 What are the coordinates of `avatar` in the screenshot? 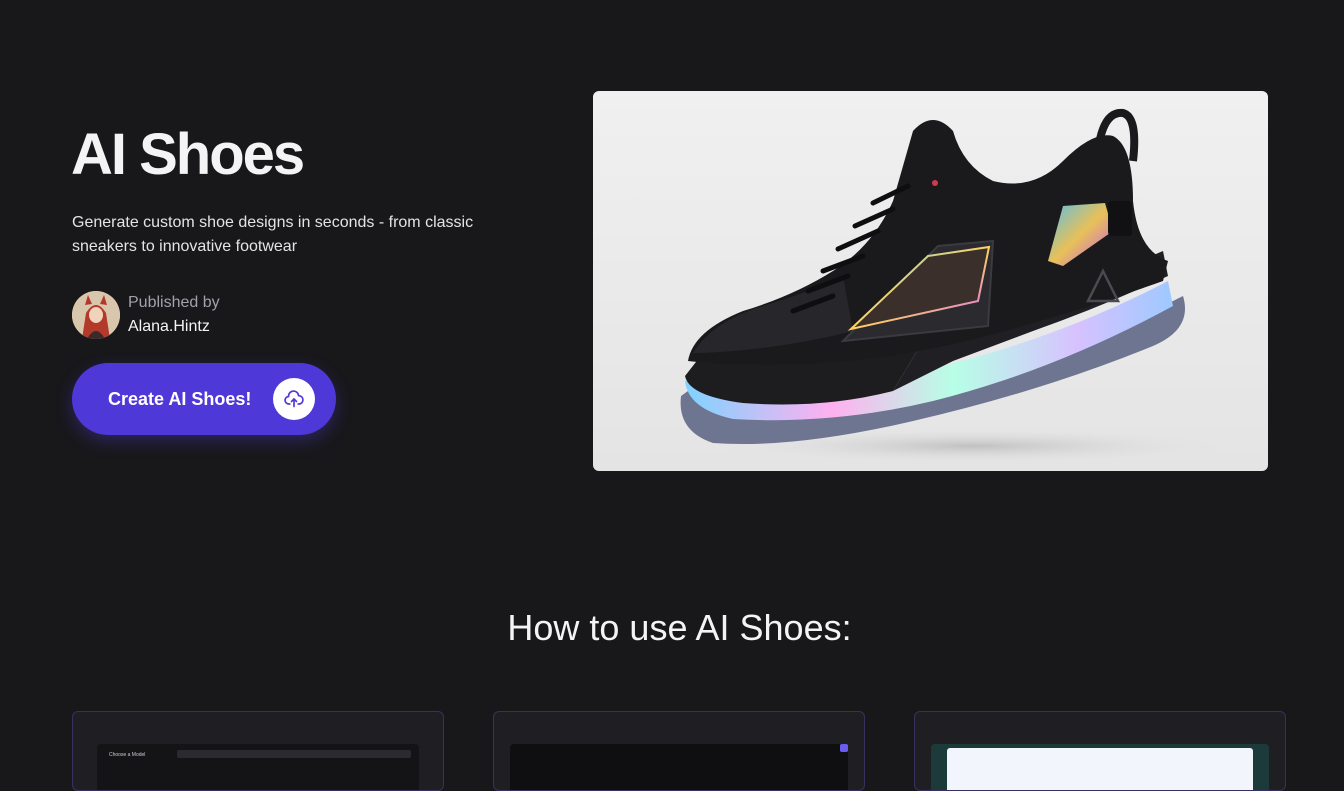 It's located at (96, 315).